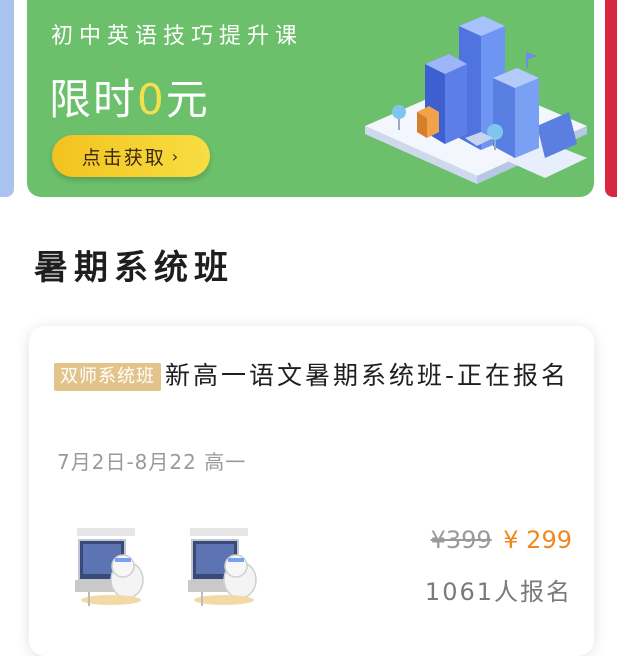 The width and height of the screenshot is (617, 656). I want to click on carousel-prev-peek, so click(7, 98).